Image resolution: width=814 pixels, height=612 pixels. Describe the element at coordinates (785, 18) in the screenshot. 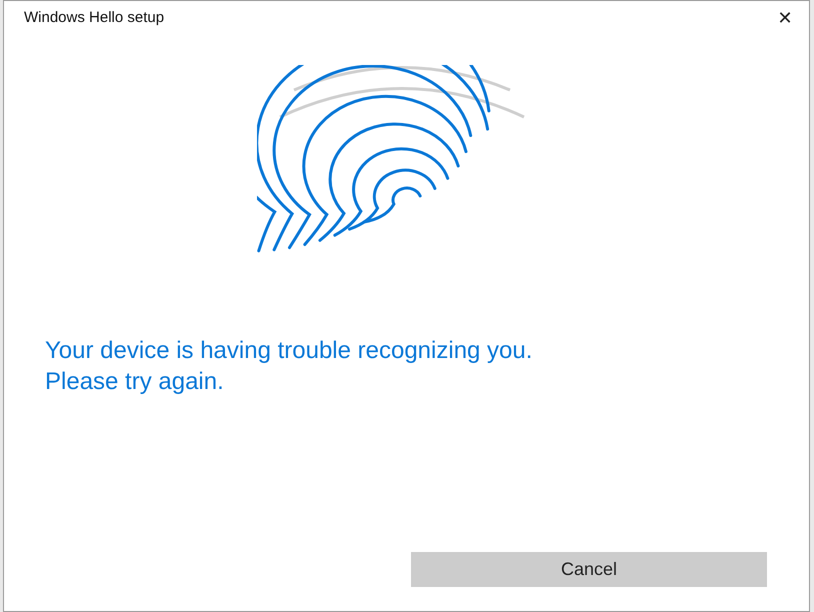

I see `close-button: ✕` at that location.